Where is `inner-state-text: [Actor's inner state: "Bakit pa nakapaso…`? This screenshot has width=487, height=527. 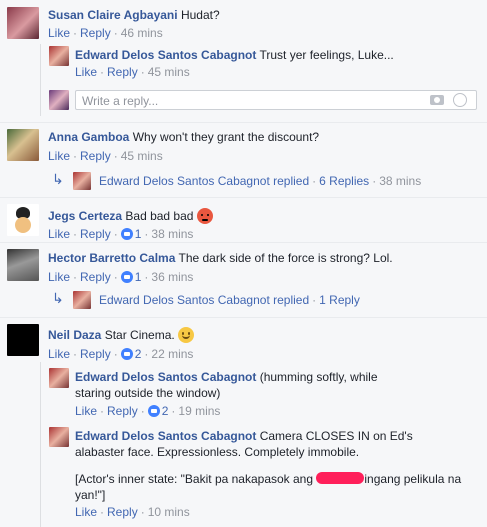 inner-state-text: [Actor's inner state: "Bakit pa nakapaso… is located at coordinates (194, 479).